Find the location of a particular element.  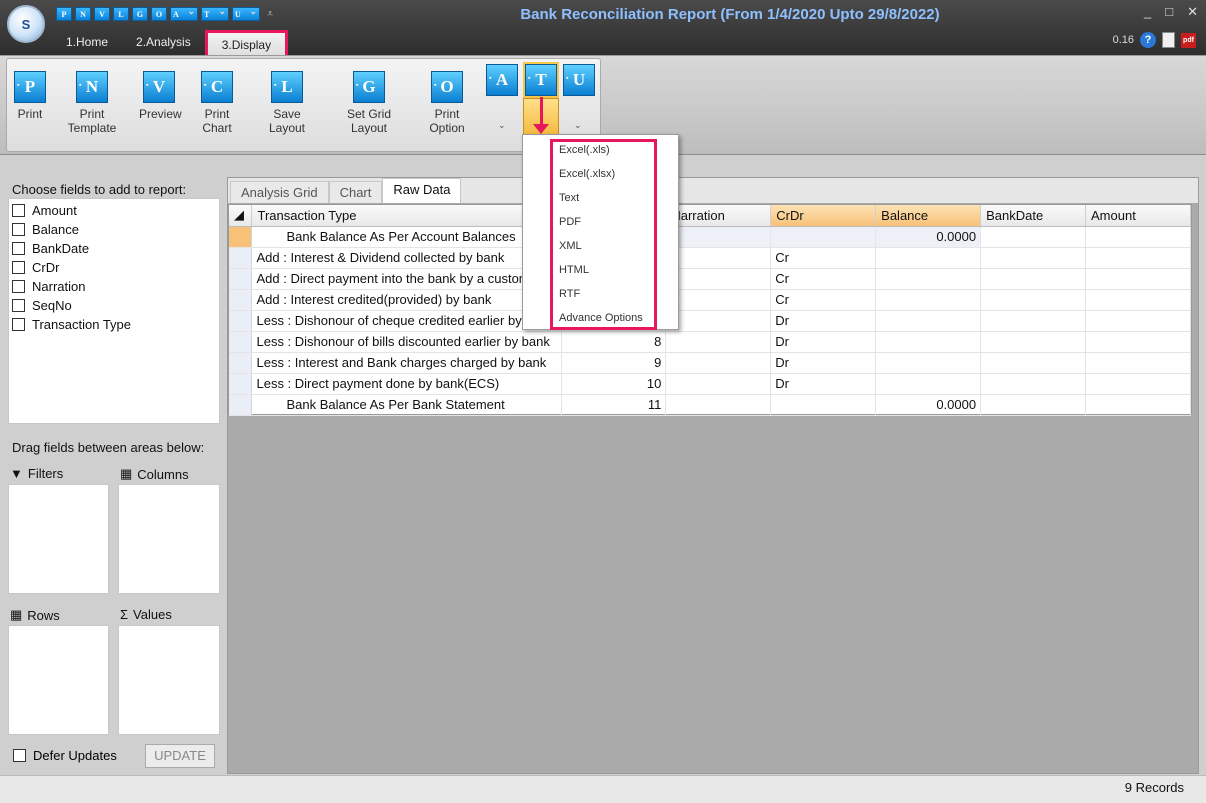

rows-zone is located at coordinates (58, 680).